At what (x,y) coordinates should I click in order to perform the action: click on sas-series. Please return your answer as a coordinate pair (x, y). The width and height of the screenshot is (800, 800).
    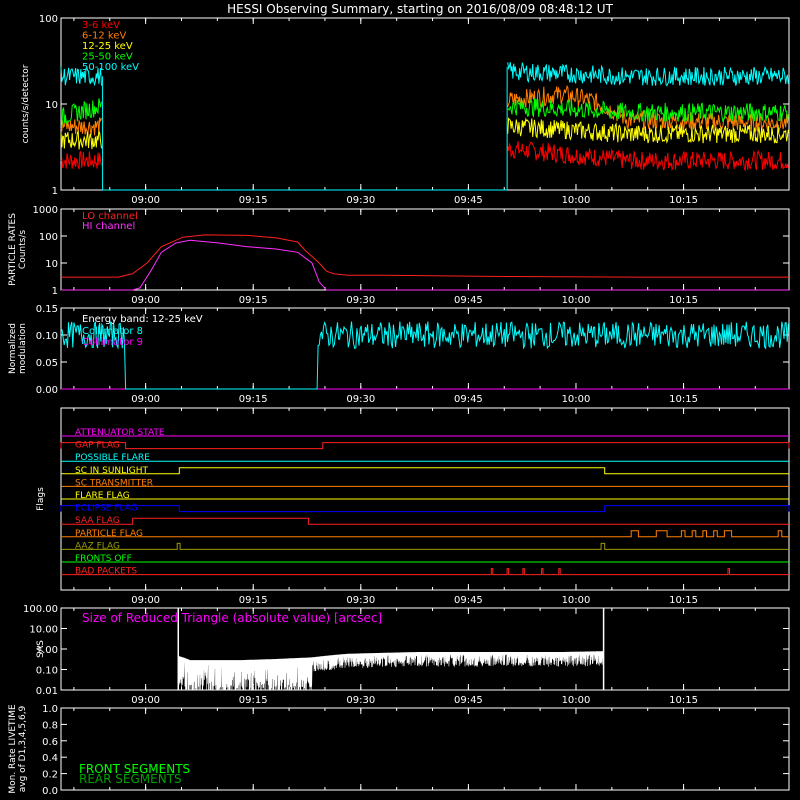
    Looking at the image, I should click on (391, 671).